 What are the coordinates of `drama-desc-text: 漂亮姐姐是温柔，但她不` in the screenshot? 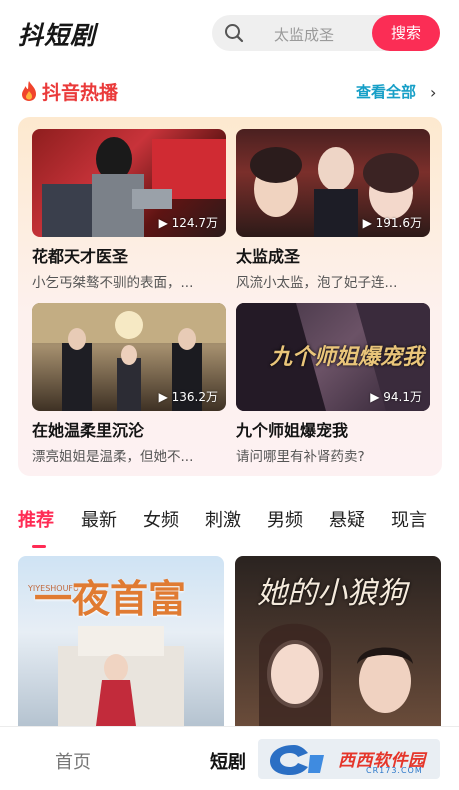 It's located at (106, 457).